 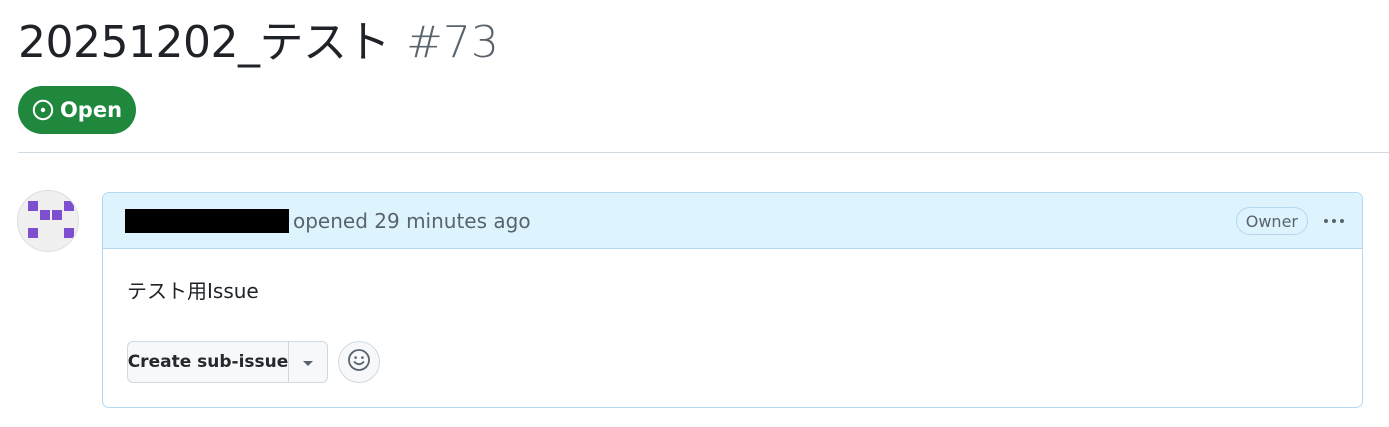 I want to click on issue-state-badge: Open, so click(x=77, y=110).